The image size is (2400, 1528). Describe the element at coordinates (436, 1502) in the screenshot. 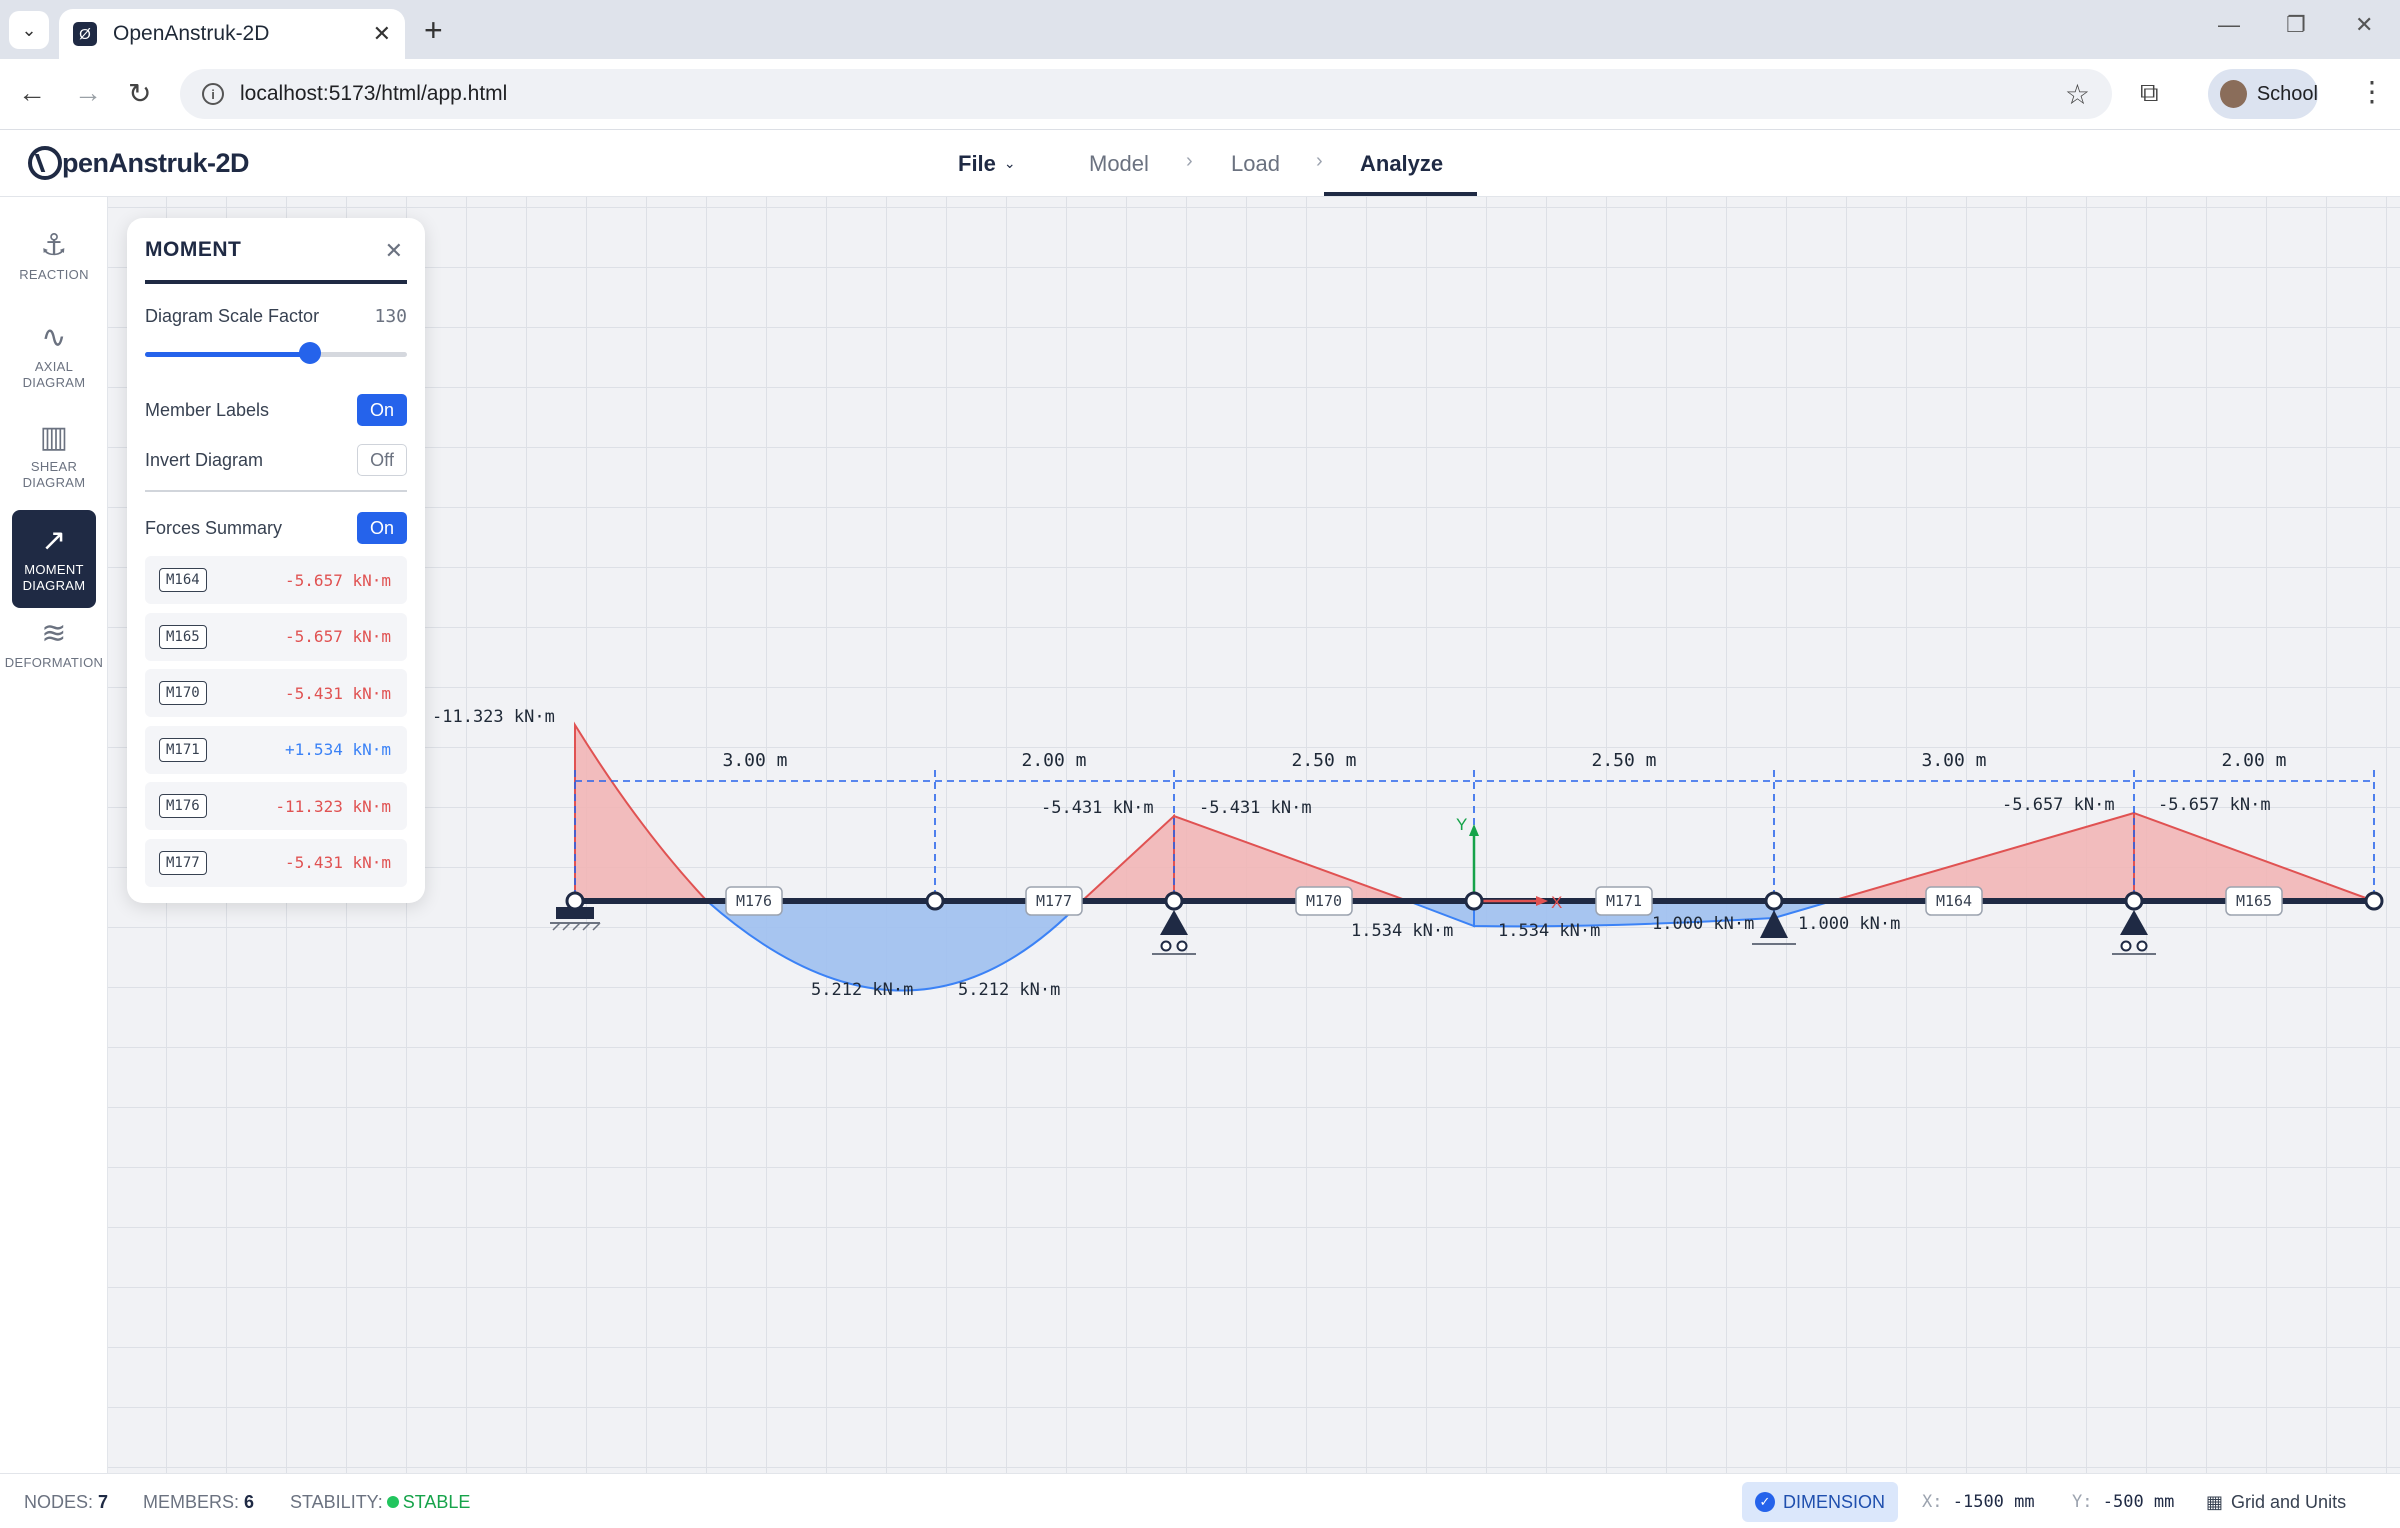

I see `stability-value: STABLE` at that location.